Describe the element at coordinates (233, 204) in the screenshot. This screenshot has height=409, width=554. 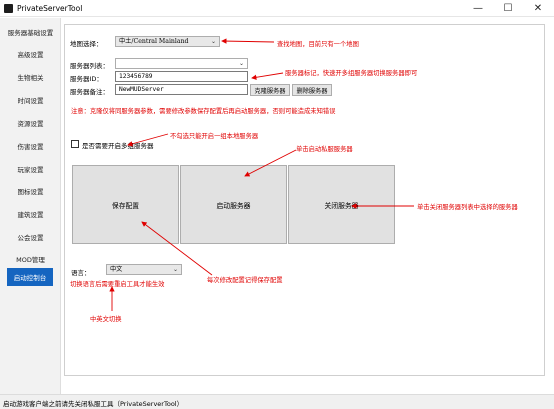
I see `start-server-button: 启动服务器` at that location.